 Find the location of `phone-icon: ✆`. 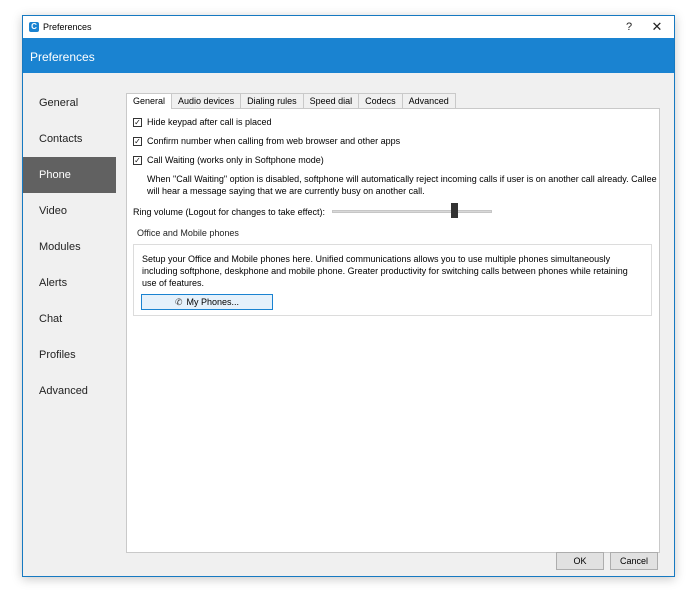

phone-icon: ✆ is located at coordinates (178, 301).